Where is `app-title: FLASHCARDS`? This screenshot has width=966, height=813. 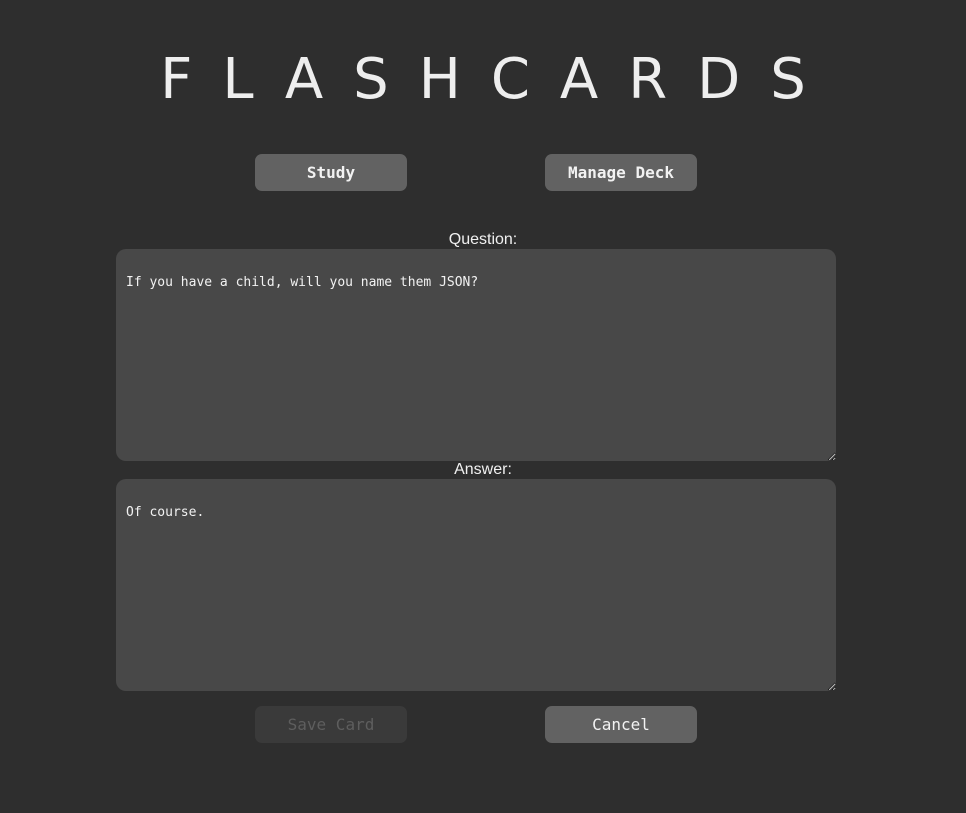 app-title: FLASHCARDS is located at coordinates (498, 79).